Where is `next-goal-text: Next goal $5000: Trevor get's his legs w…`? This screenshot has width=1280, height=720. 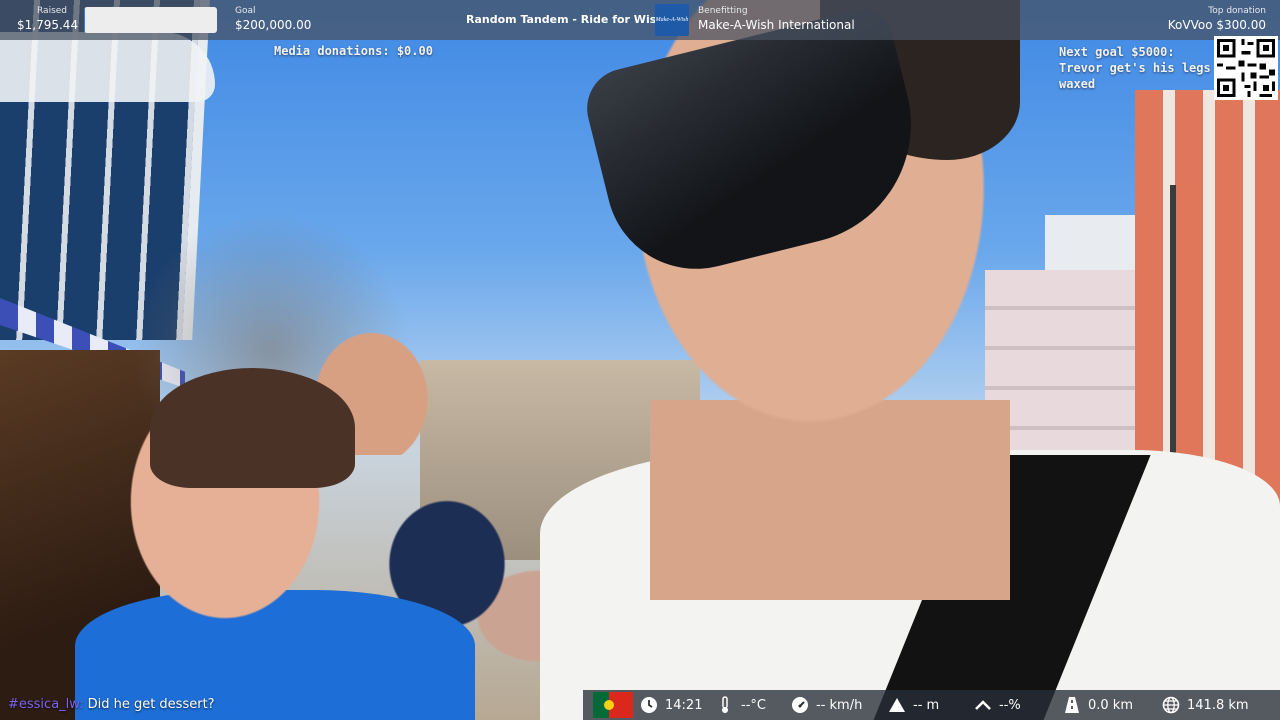 next-goal-text: Next goal $5000: Trevor get's his legs w… is located at coordinates (1136, 68).